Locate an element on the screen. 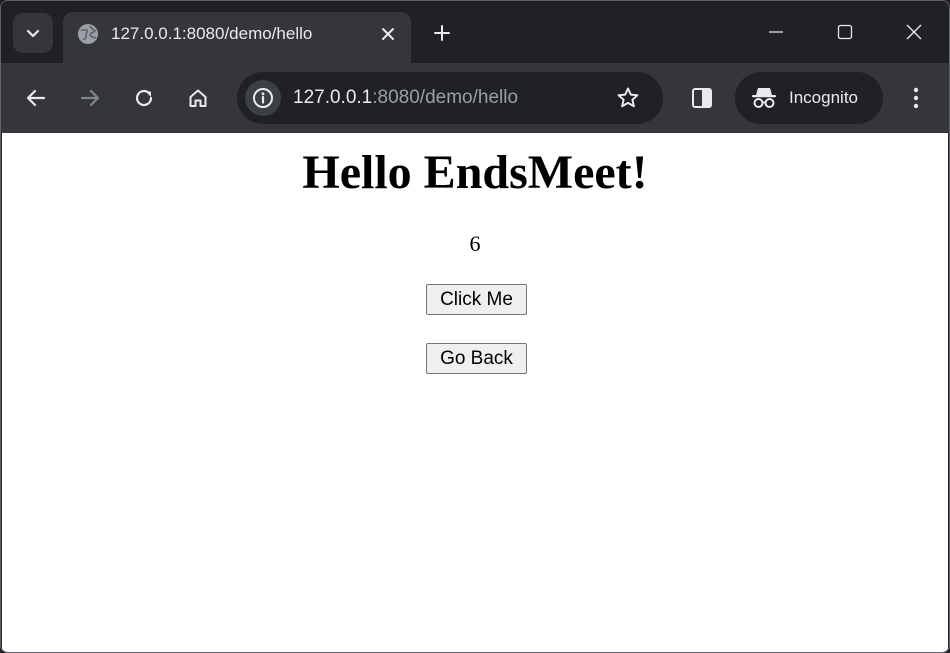  reload-button is located at coordinates (144, 98).